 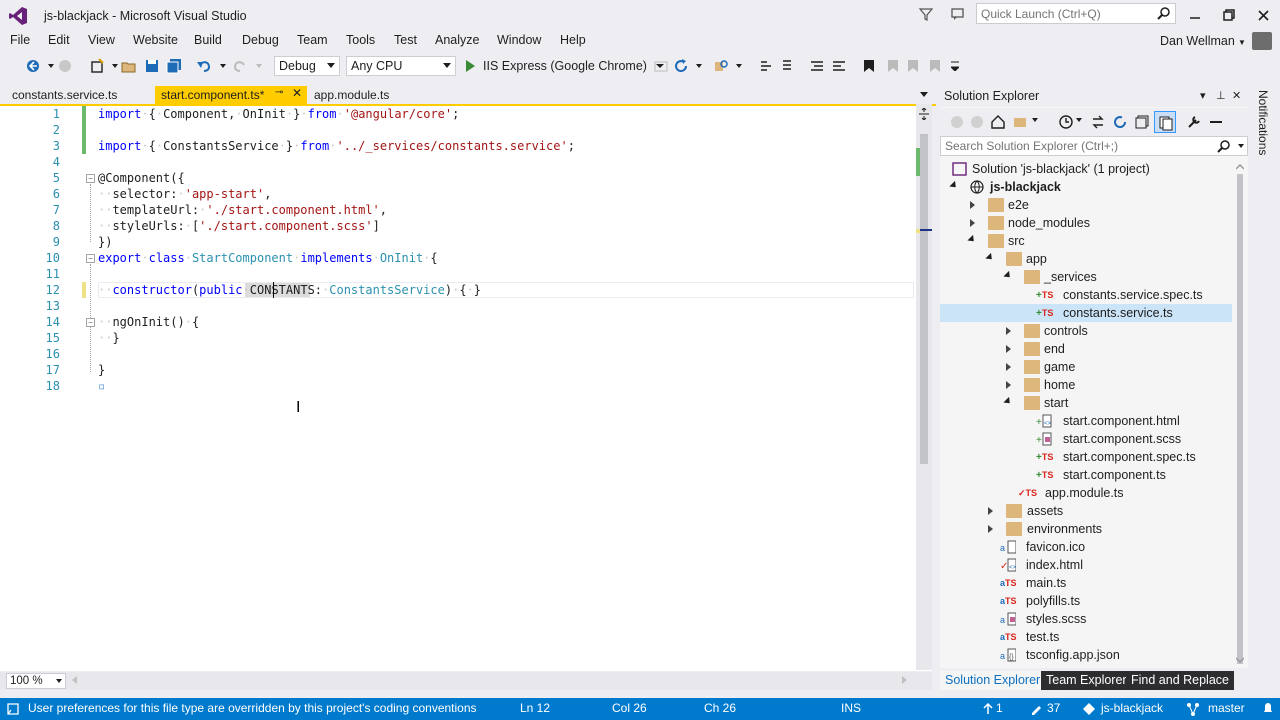 I want to click on close-window-button, so click(x=1263, y=15).